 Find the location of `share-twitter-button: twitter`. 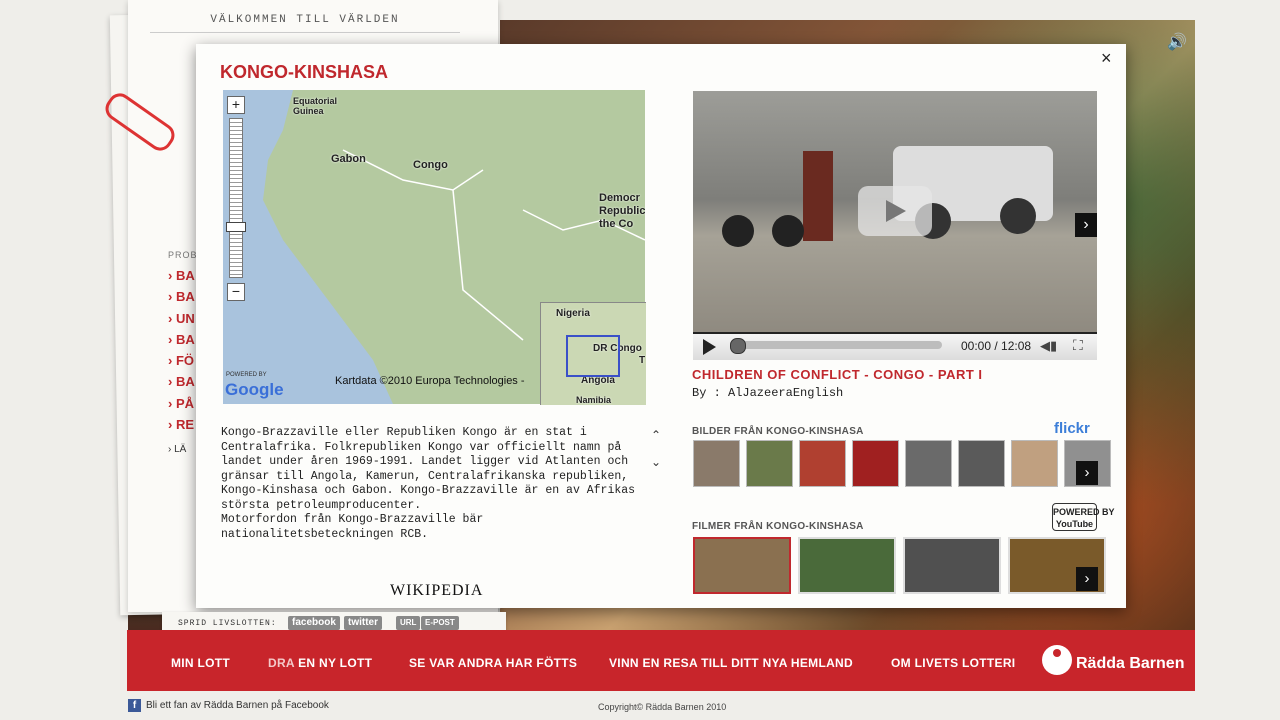

share-twitter-button: twitter is located at coordinates (363, 623).